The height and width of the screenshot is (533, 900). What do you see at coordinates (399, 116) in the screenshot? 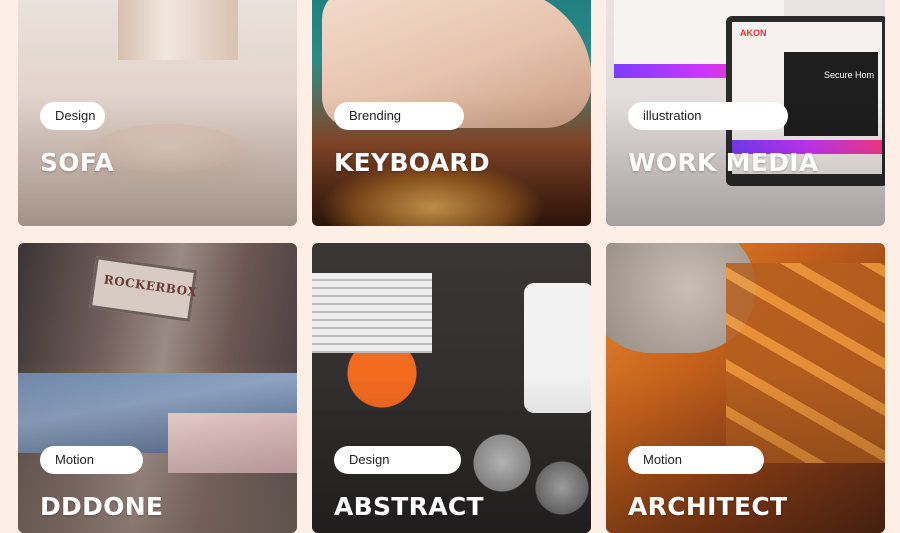
I see `category-badge: Brending` at bounding box center [399, 116].